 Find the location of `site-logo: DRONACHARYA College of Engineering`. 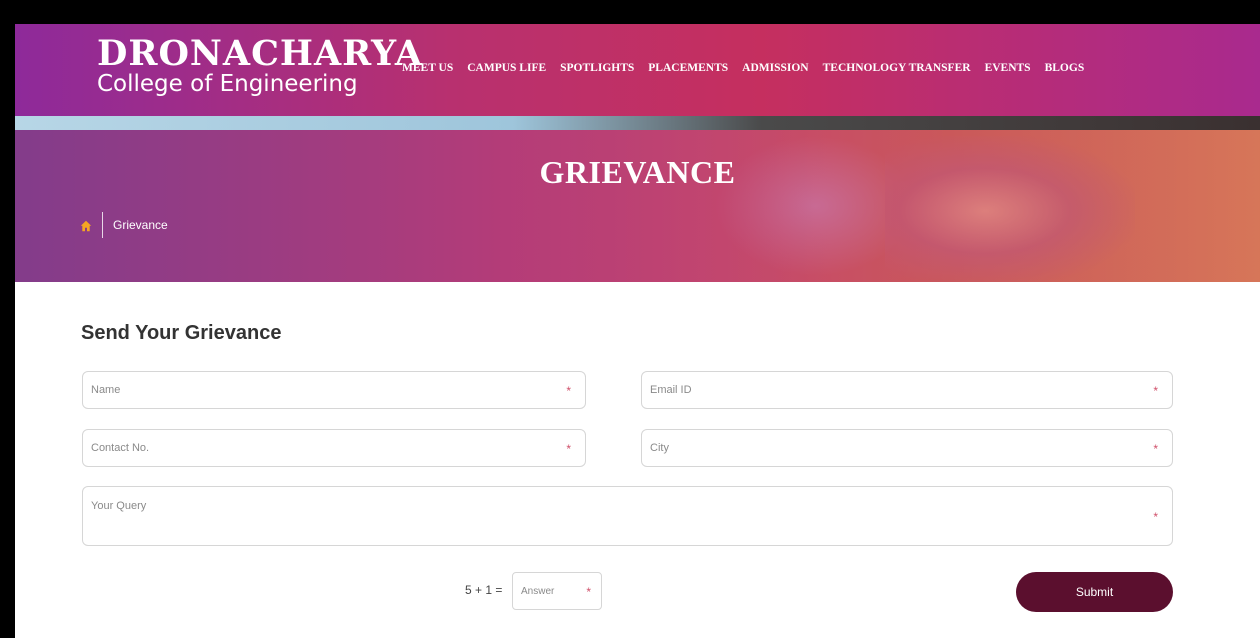

site-logo: DRONACHARYA College of Engineering is located at coordinates (260, 66).